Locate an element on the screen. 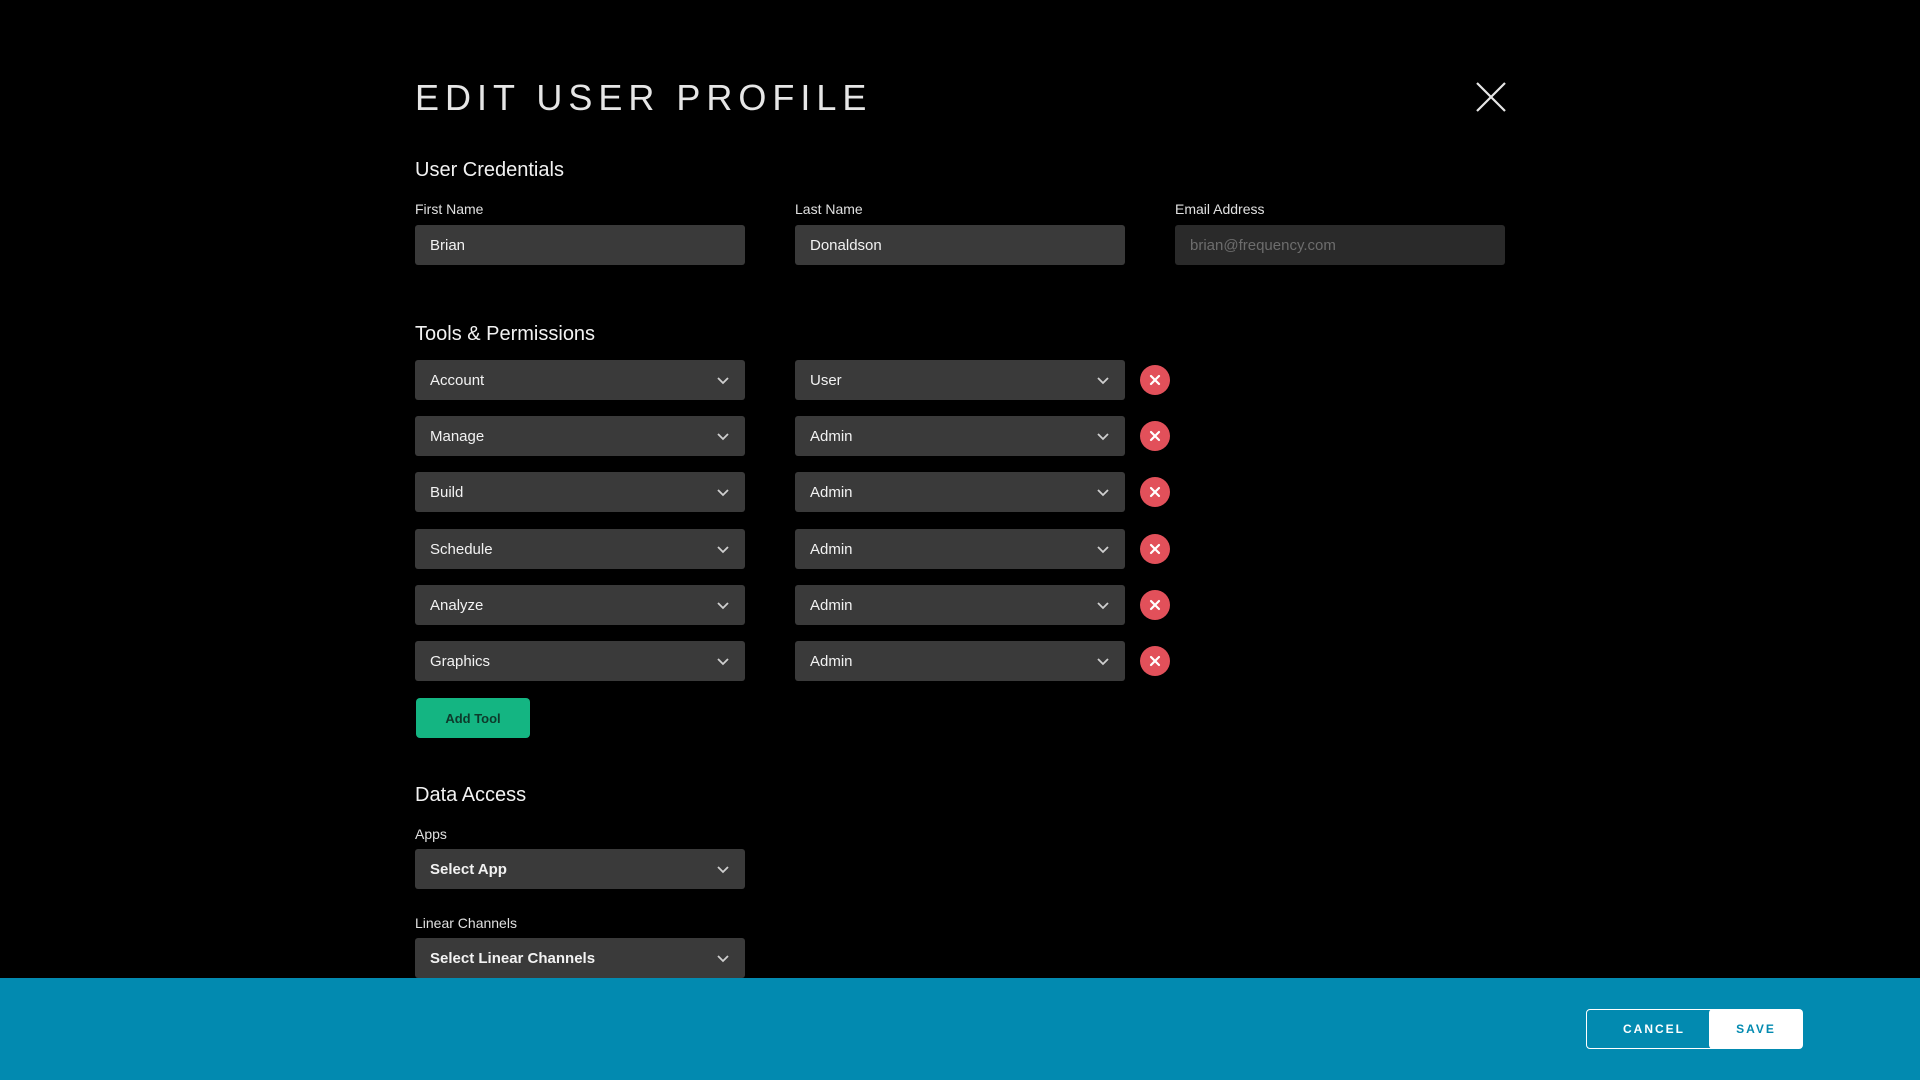  last-name-label: Last Name is located at coordinates (829, 209).